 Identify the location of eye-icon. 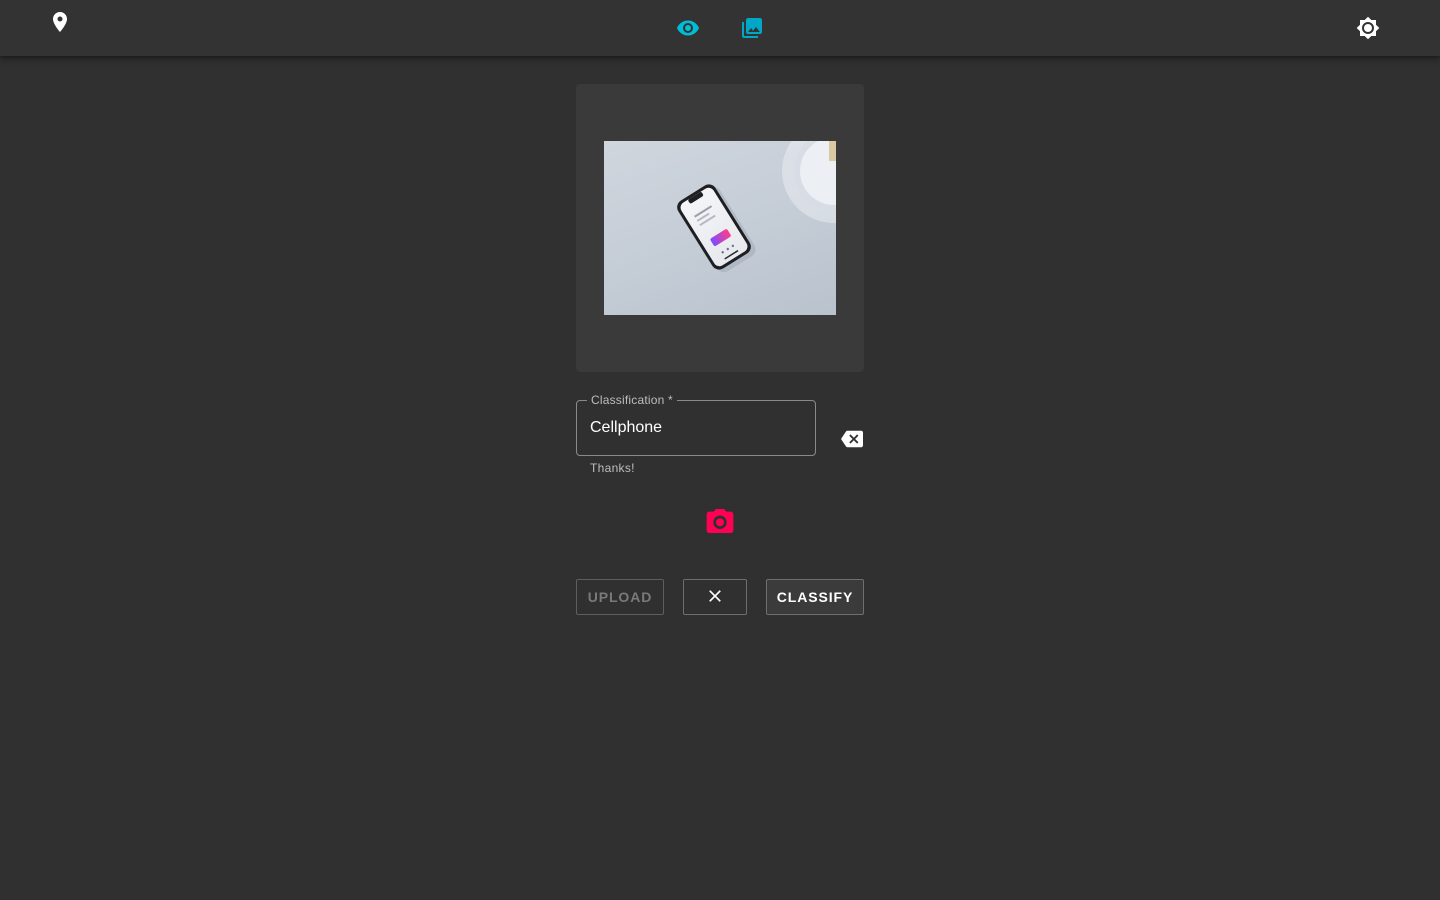
(688, 28).